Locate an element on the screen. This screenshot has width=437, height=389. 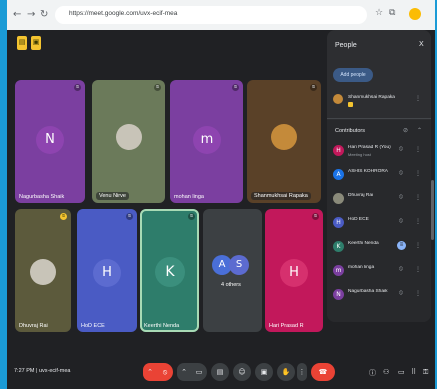
others-tile: A S 4 others is located at coordinates (232, 270).